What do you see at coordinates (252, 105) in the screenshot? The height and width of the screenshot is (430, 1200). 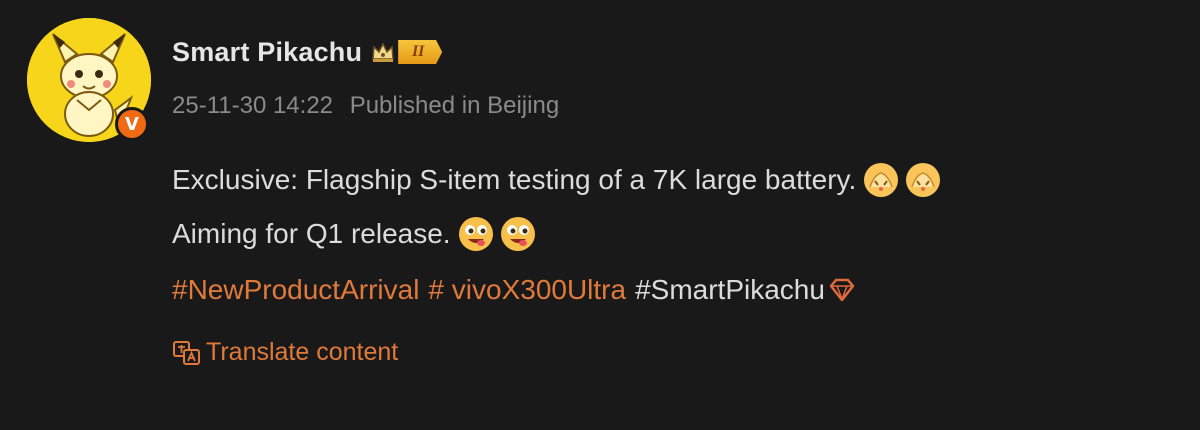 I see `post-timestamp: 25-11-30 14:22` at bounding box center [252, 105].